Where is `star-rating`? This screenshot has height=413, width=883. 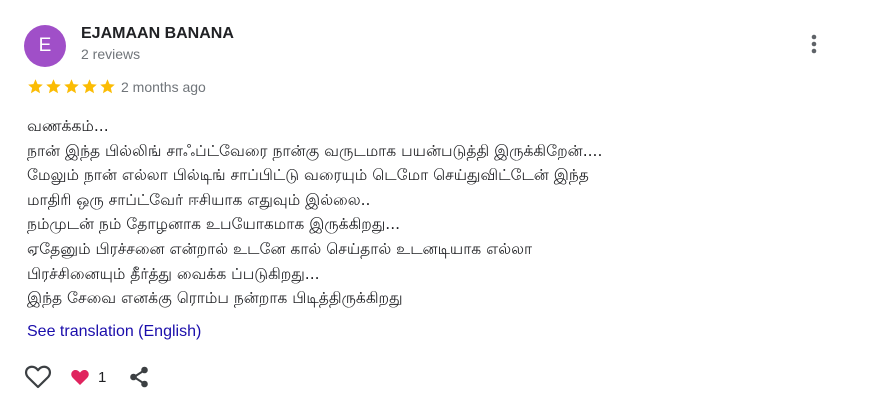 star-rating is located at coordinates (71, 87).